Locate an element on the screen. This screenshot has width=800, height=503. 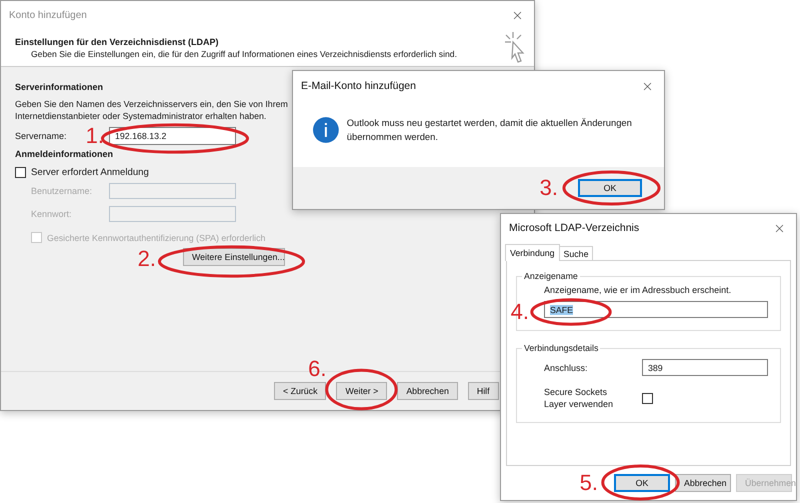
step-number: 4. is located at coordinates (519, 311).